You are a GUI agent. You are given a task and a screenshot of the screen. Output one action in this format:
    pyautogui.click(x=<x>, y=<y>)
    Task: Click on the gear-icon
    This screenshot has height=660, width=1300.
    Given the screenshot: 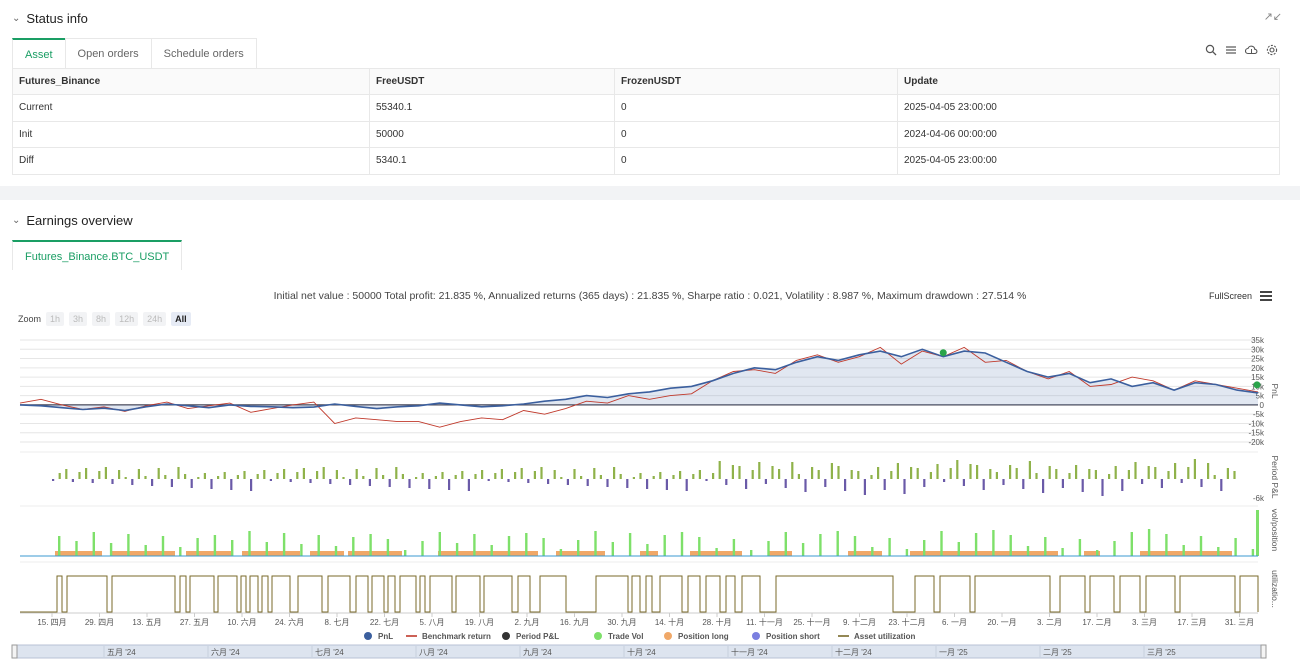 What is the action you would take?
    pyautogui.click(x=1272, y=50)
    